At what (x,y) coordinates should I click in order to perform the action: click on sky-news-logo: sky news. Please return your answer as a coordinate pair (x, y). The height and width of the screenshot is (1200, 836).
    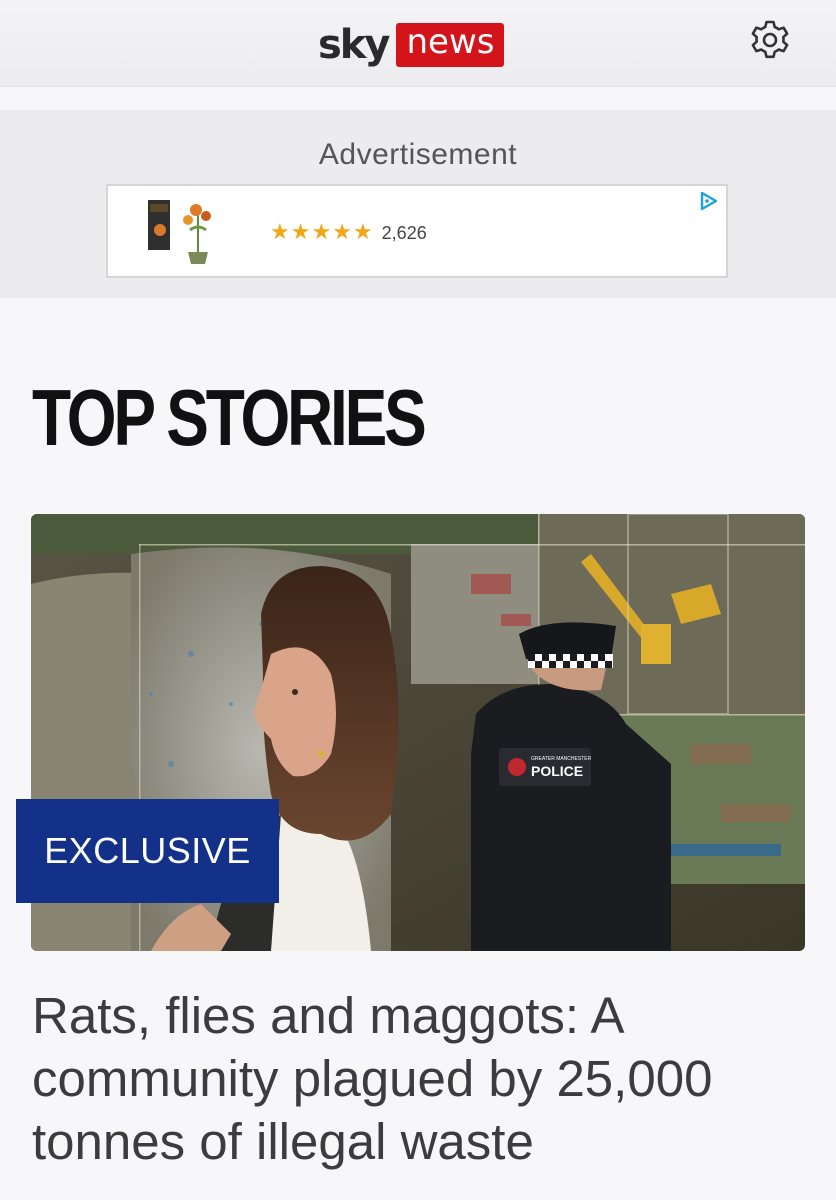
    Looking at the image, I should click on (411, 45).